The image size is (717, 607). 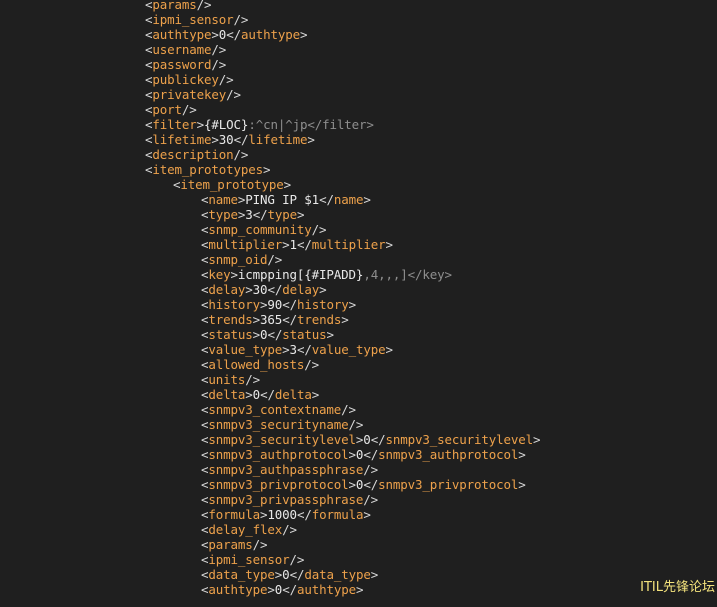 I want to click on xml-tag-name: item_prototypes, so click(x=208, y=169).